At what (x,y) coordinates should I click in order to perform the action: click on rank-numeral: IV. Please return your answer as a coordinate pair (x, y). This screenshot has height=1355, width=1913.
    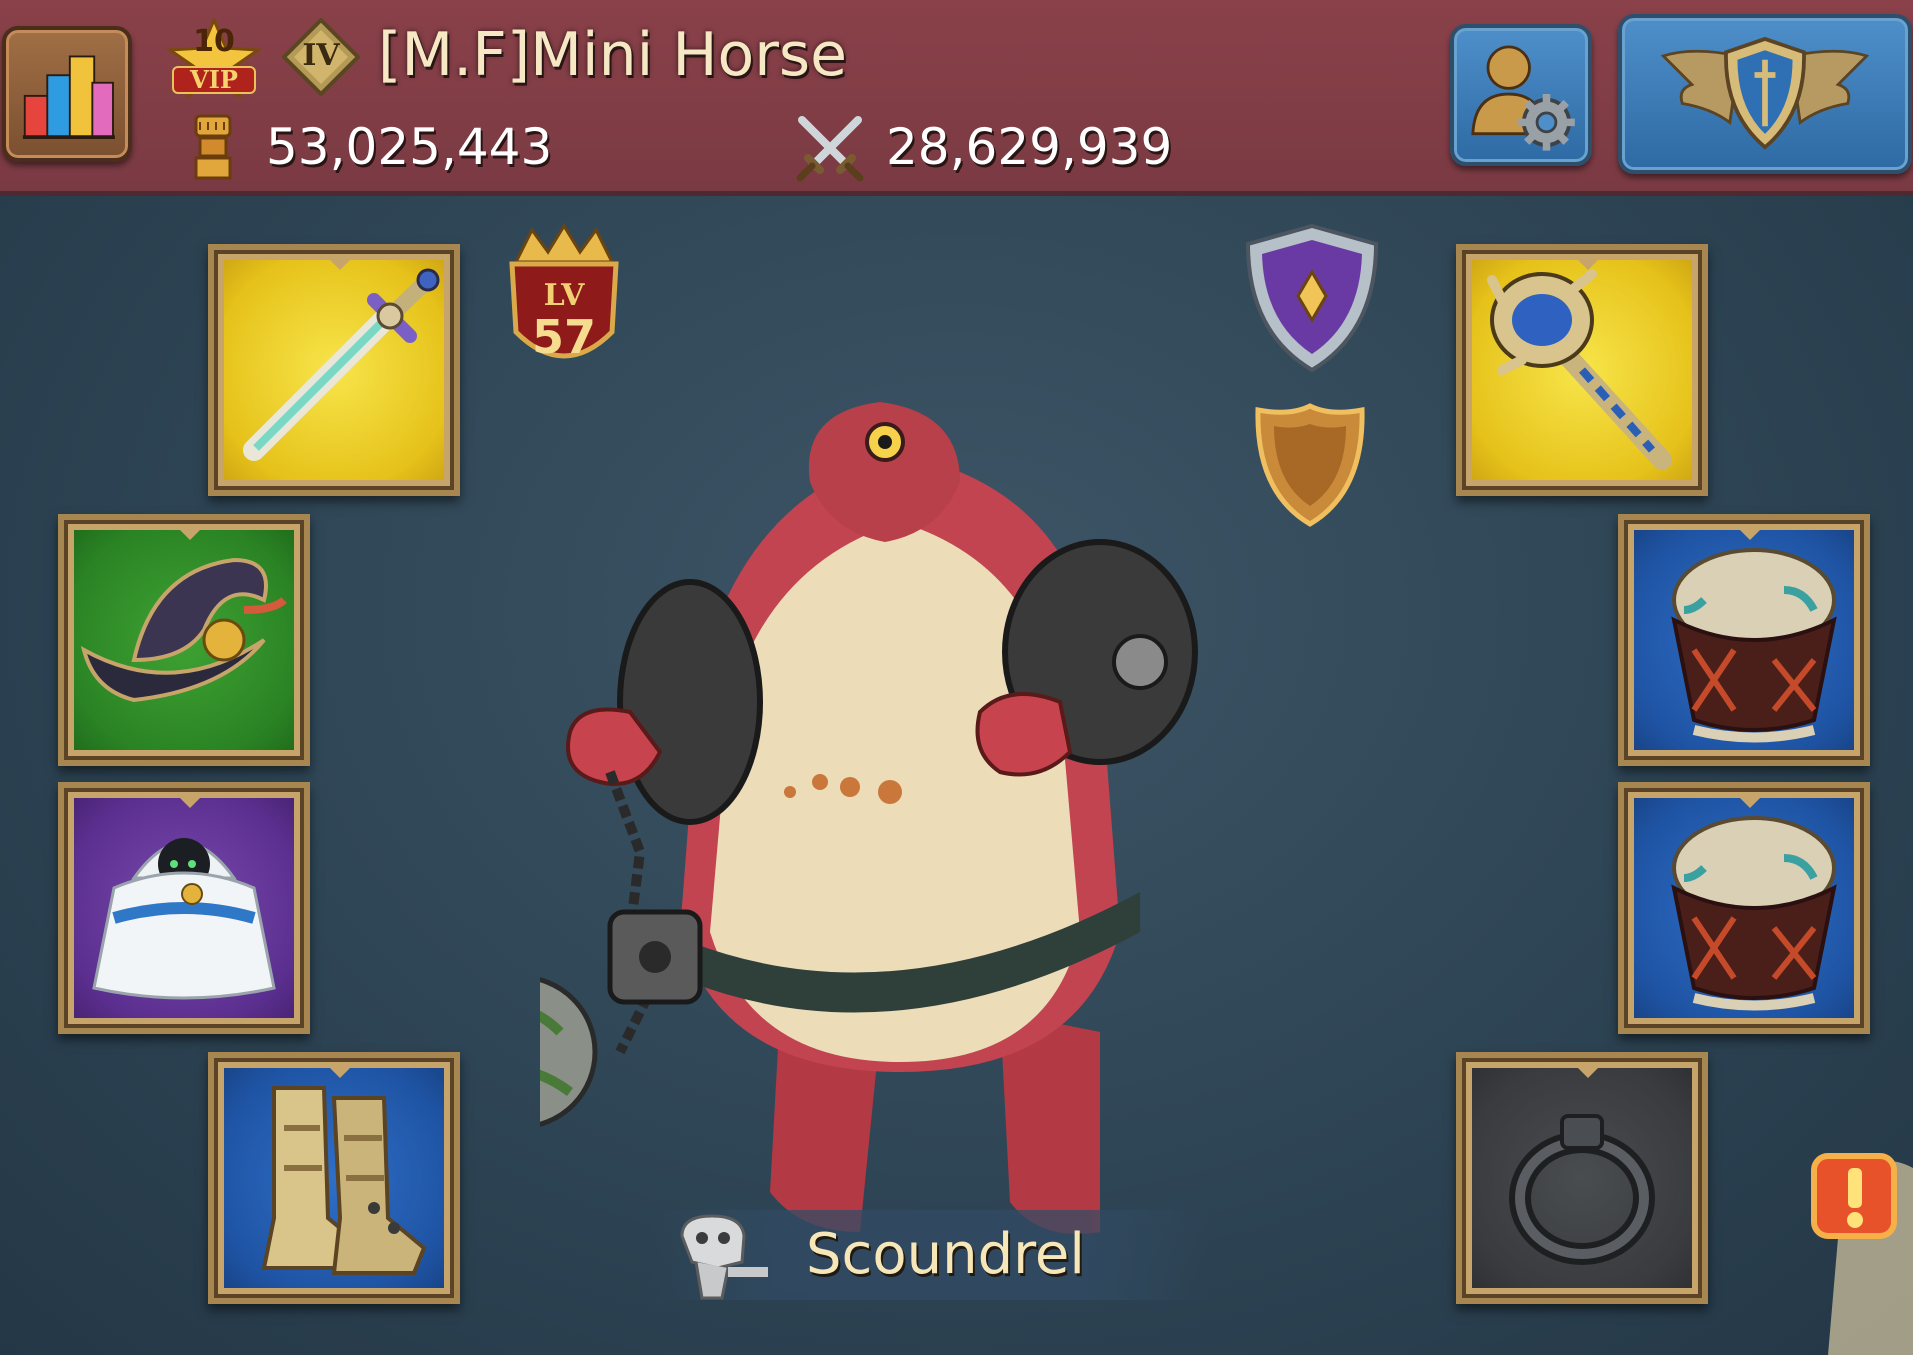
    Looking at the image, I should click on (321, 55).